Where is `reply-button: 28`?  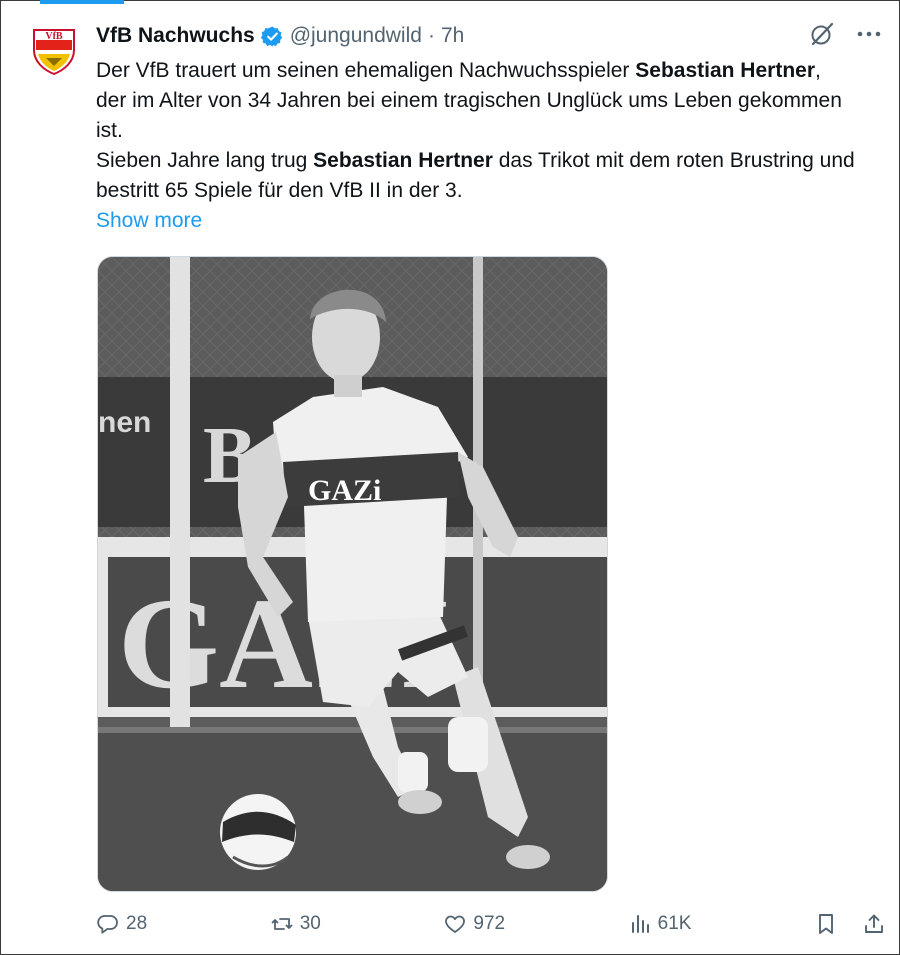
reply-button: 28 is located at coordinates (121, 924).